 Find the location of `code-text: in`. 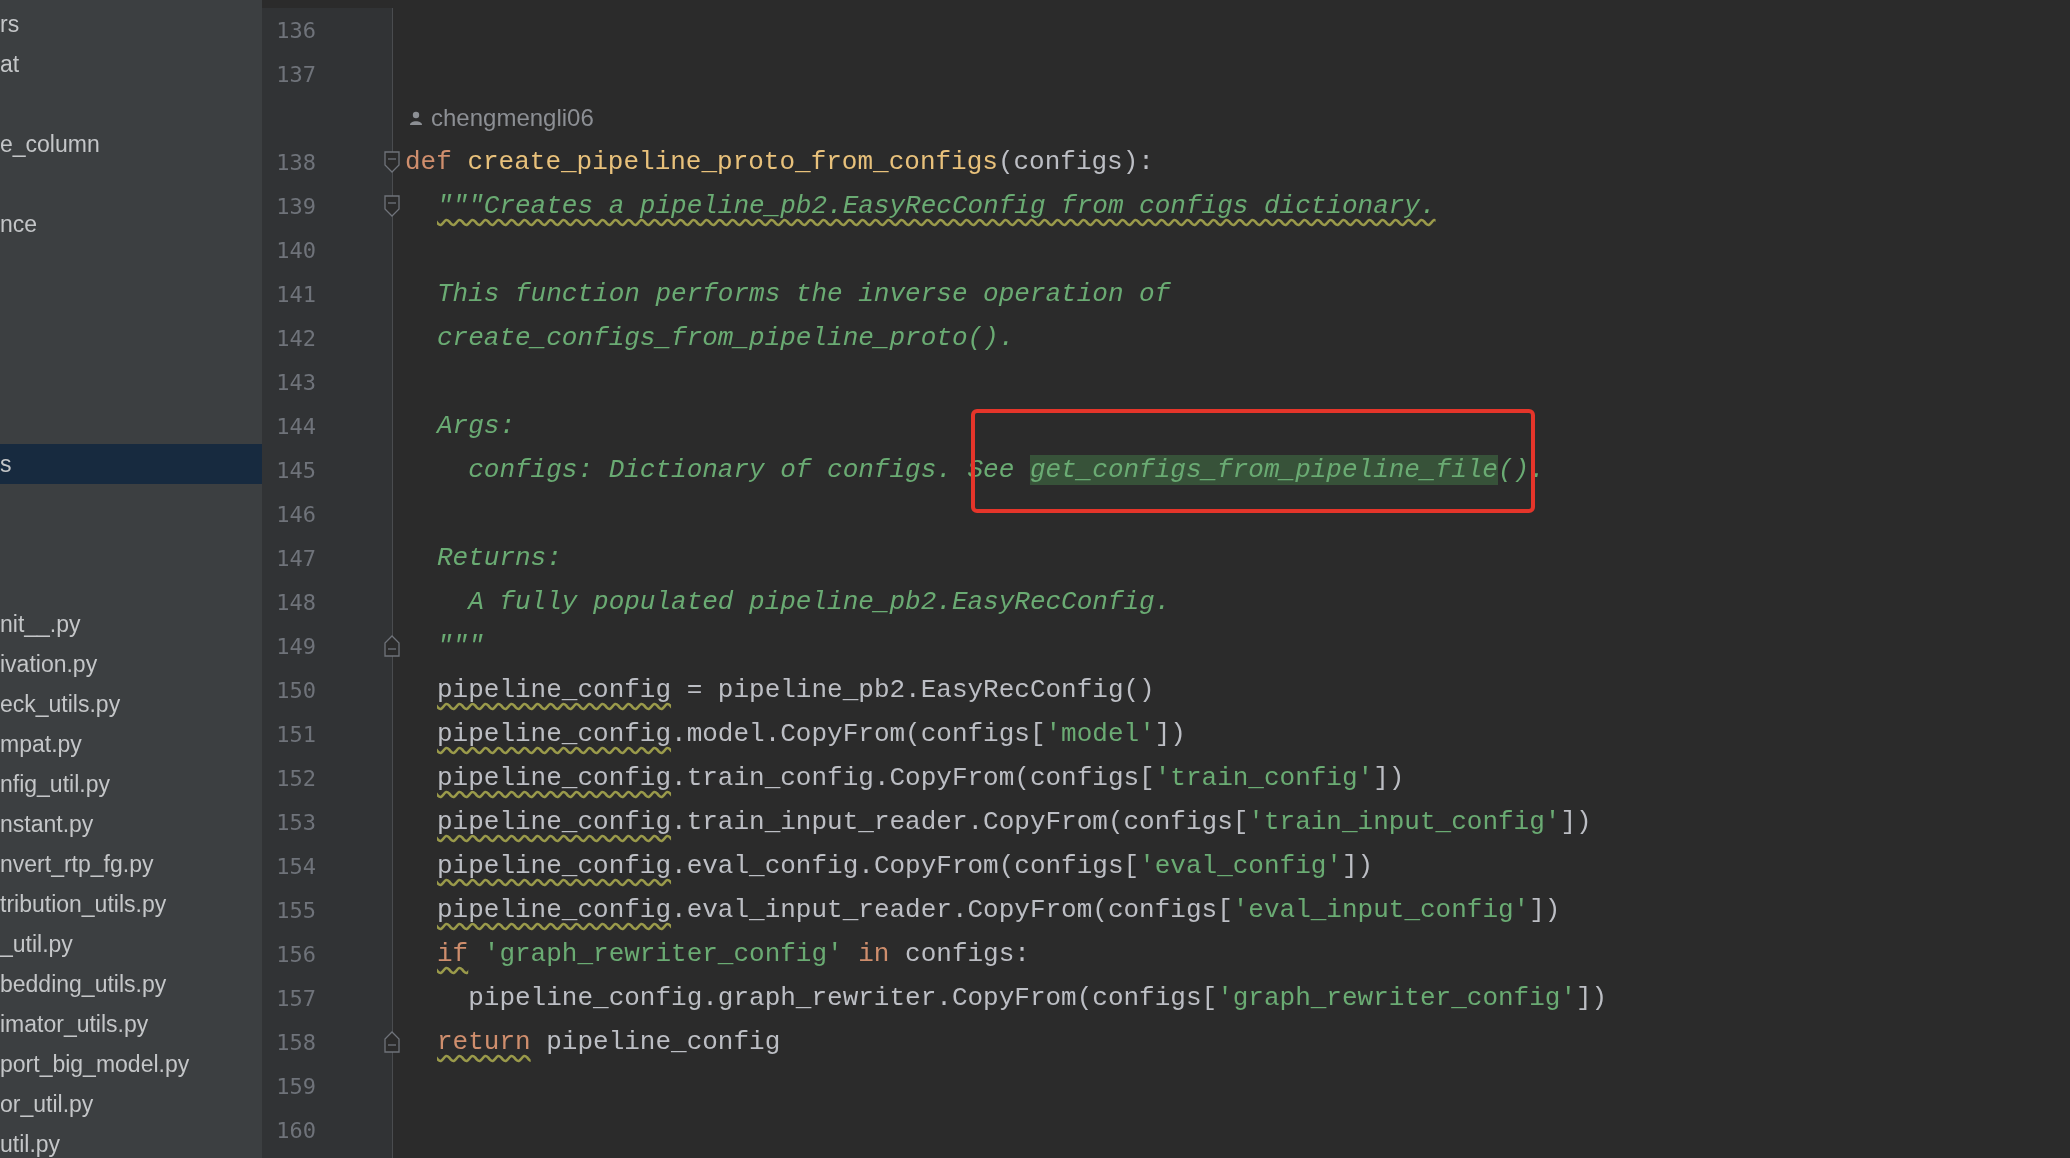

code-text: in is located at coordinates (874, 954).